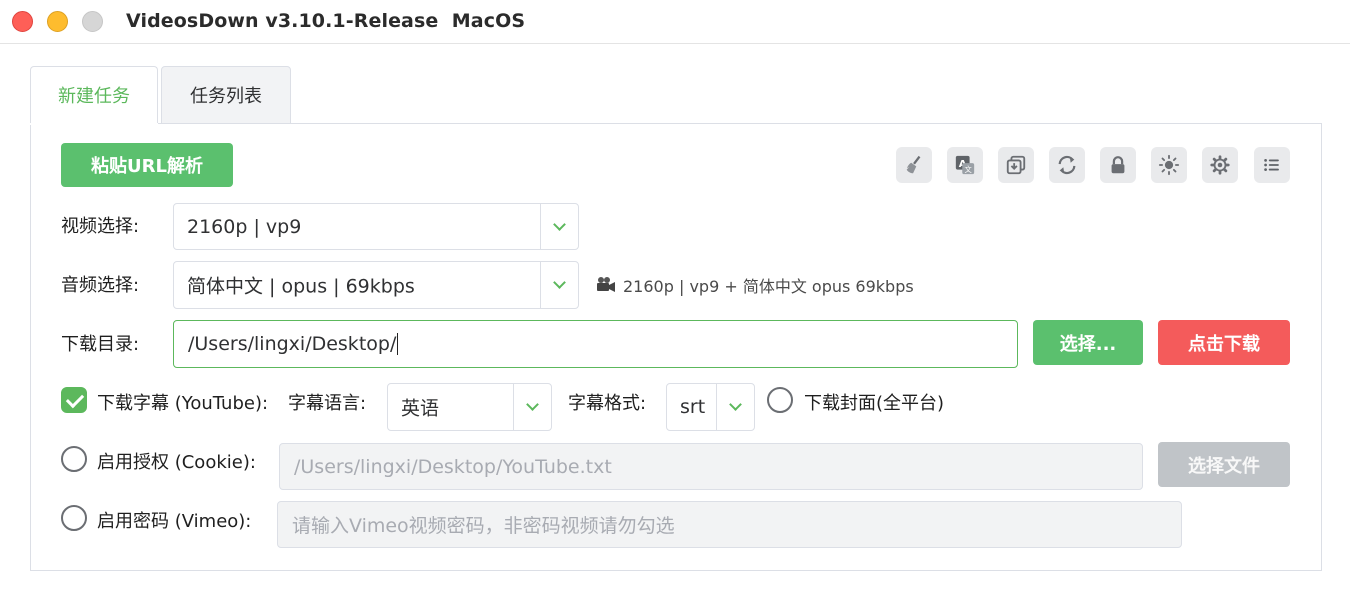 This screenshot has width=1350, height=598. What do you see at coordinates (1272, 165) in the screenshot?
I see `list-icon` at bounding box center [1272, 165].